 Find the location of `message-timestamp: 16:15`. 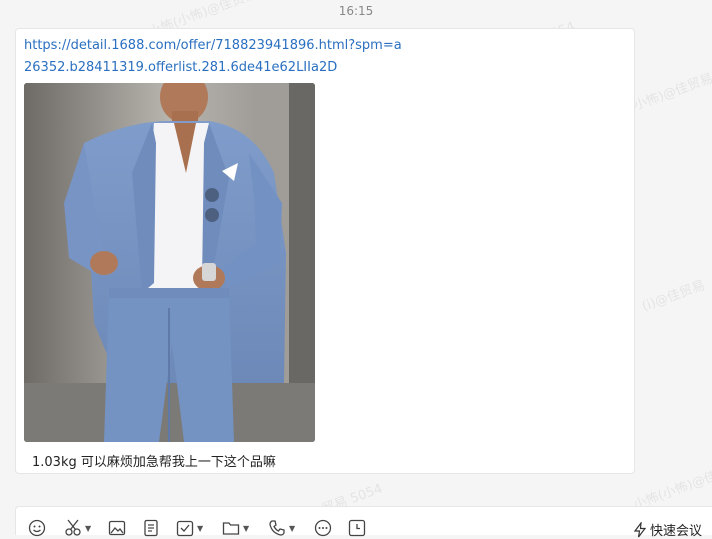

message-timestamp: 16:15 is located at coordinates (356, 11).